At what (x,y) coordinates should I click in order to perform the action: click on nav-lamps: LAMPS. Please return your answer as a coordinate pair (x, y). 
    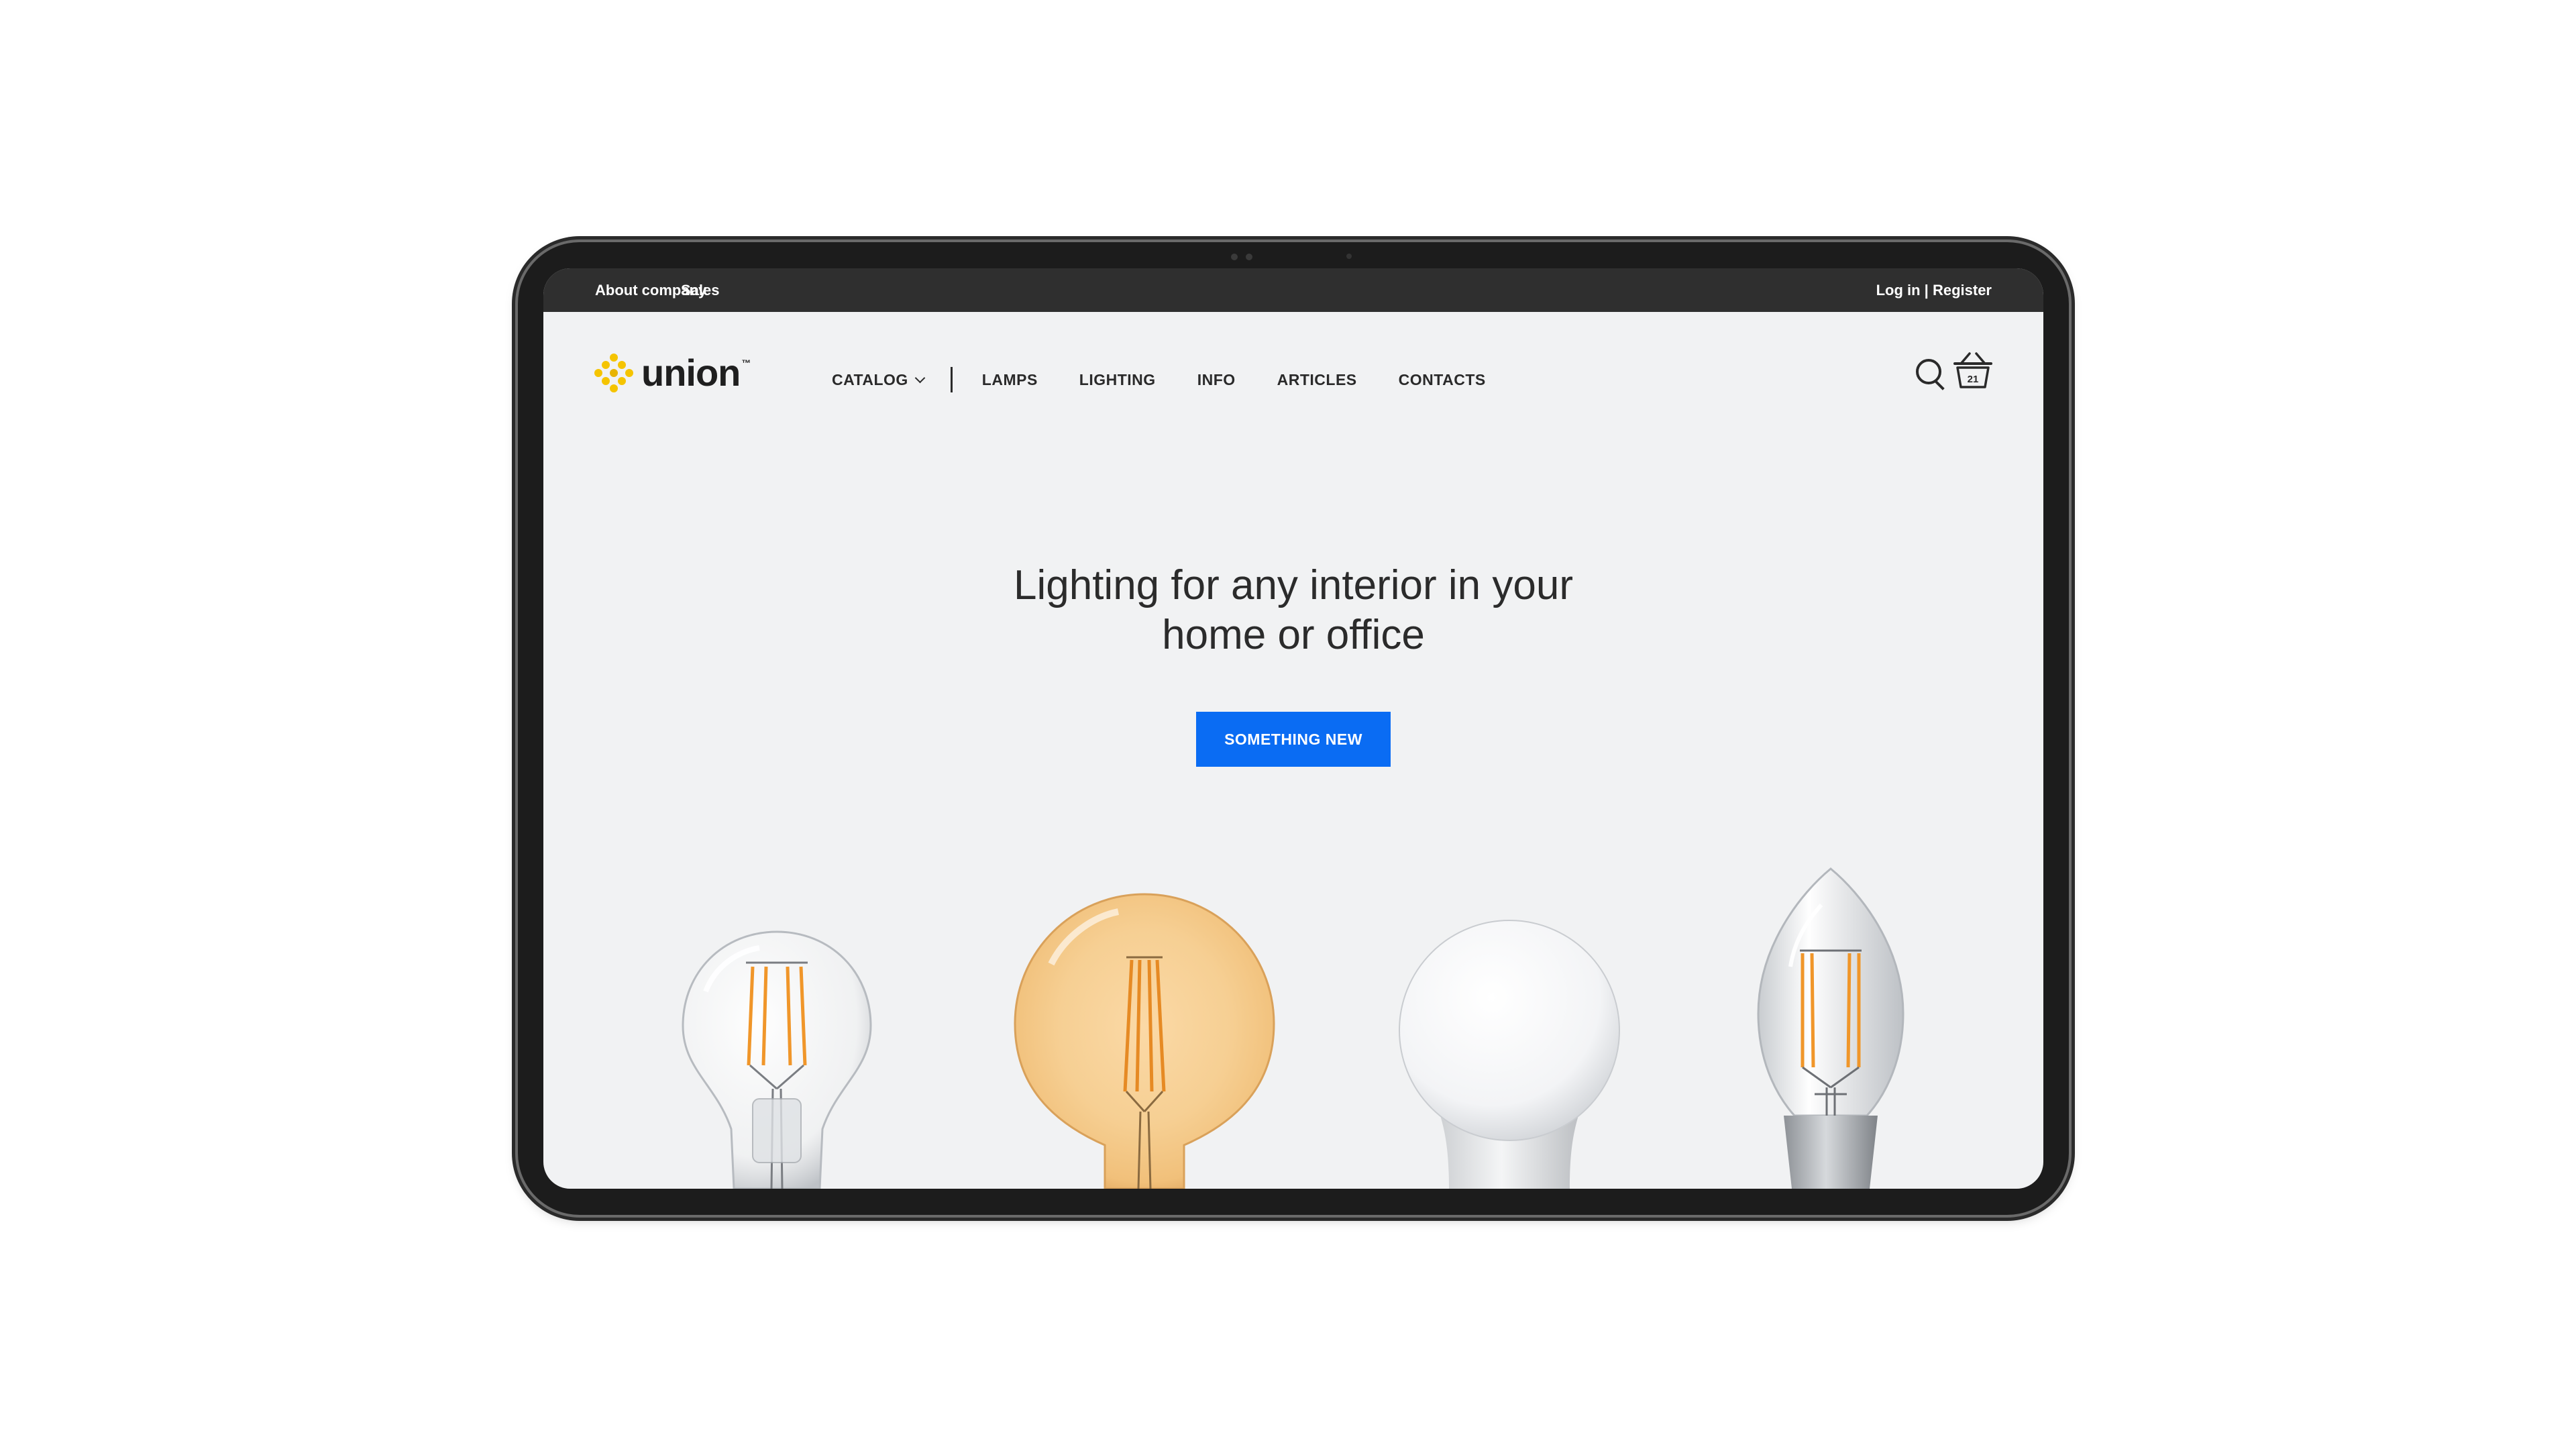
    Looking at the image, I should click on (1010, 380).